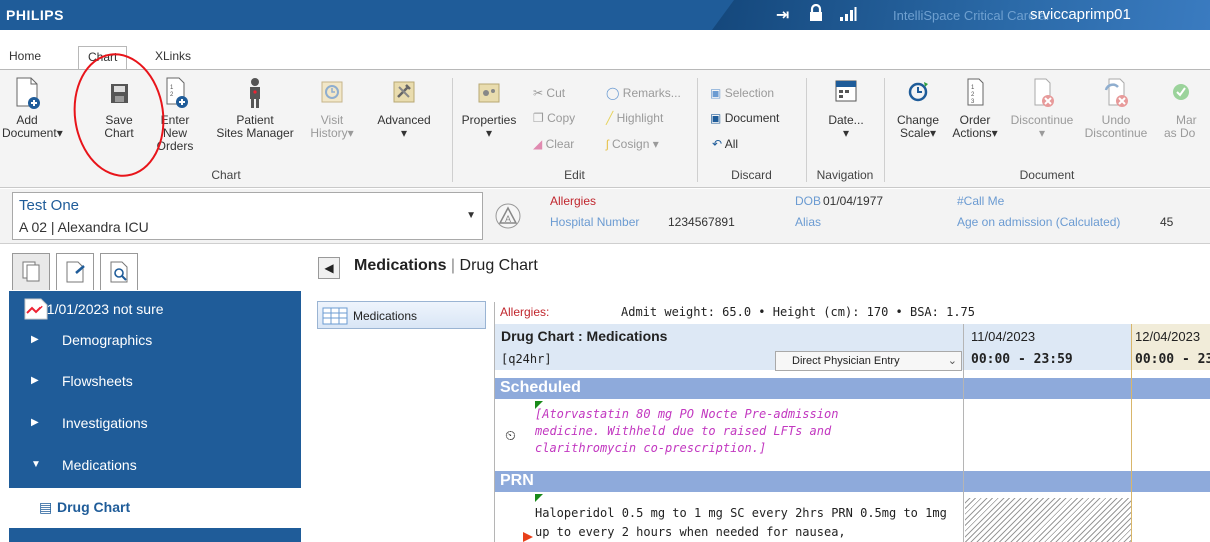 The width and height of the screenshot is (1210, 542). I want to click on clear-button: ◢ Clear, so click(553, 144).